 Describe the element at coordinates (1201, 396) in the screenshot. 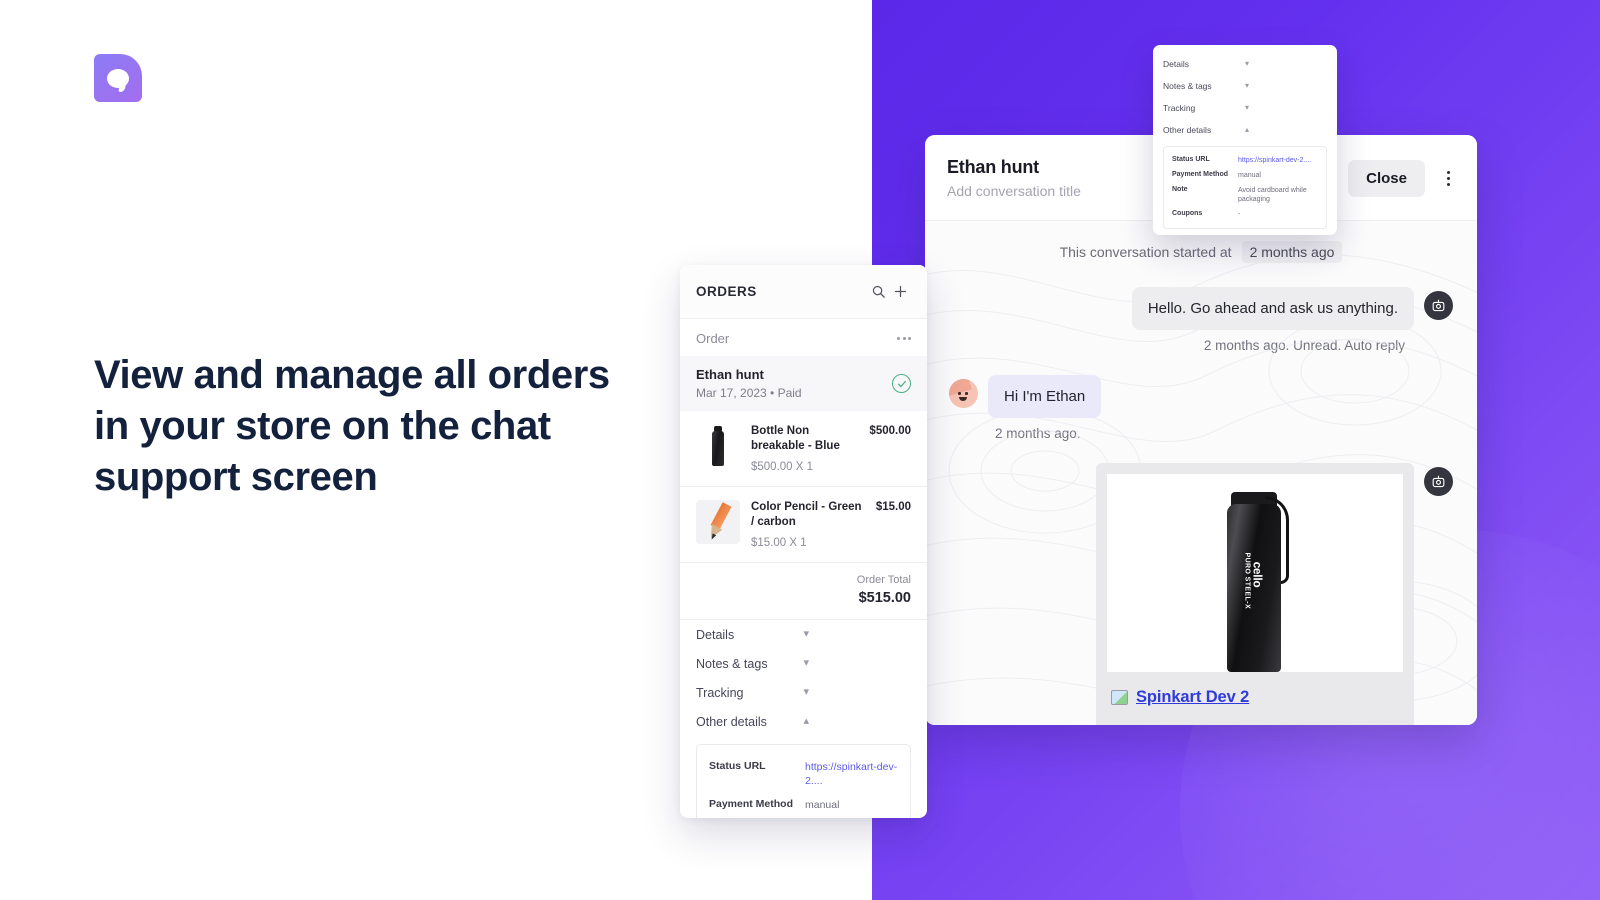

I see `message-row-customer: Hi I'm Ethan` at that location.